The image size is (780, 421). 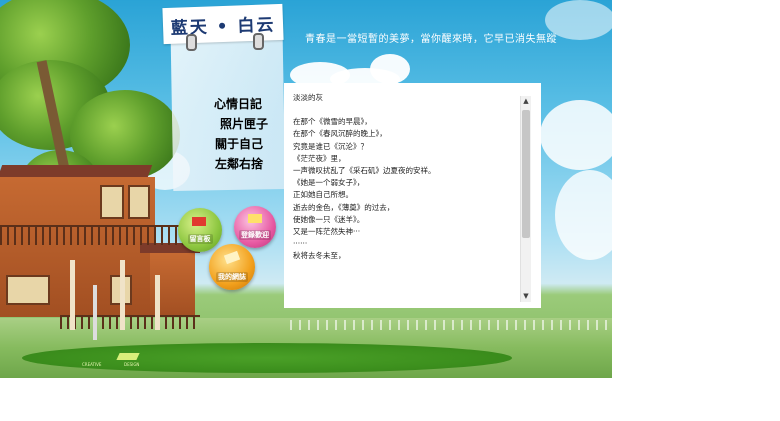 What do you see at coordinates (226, 164) in the screenshot?
I see `nav-item-neighbors: 左鄰右捨` at bounding box center [226, 164].